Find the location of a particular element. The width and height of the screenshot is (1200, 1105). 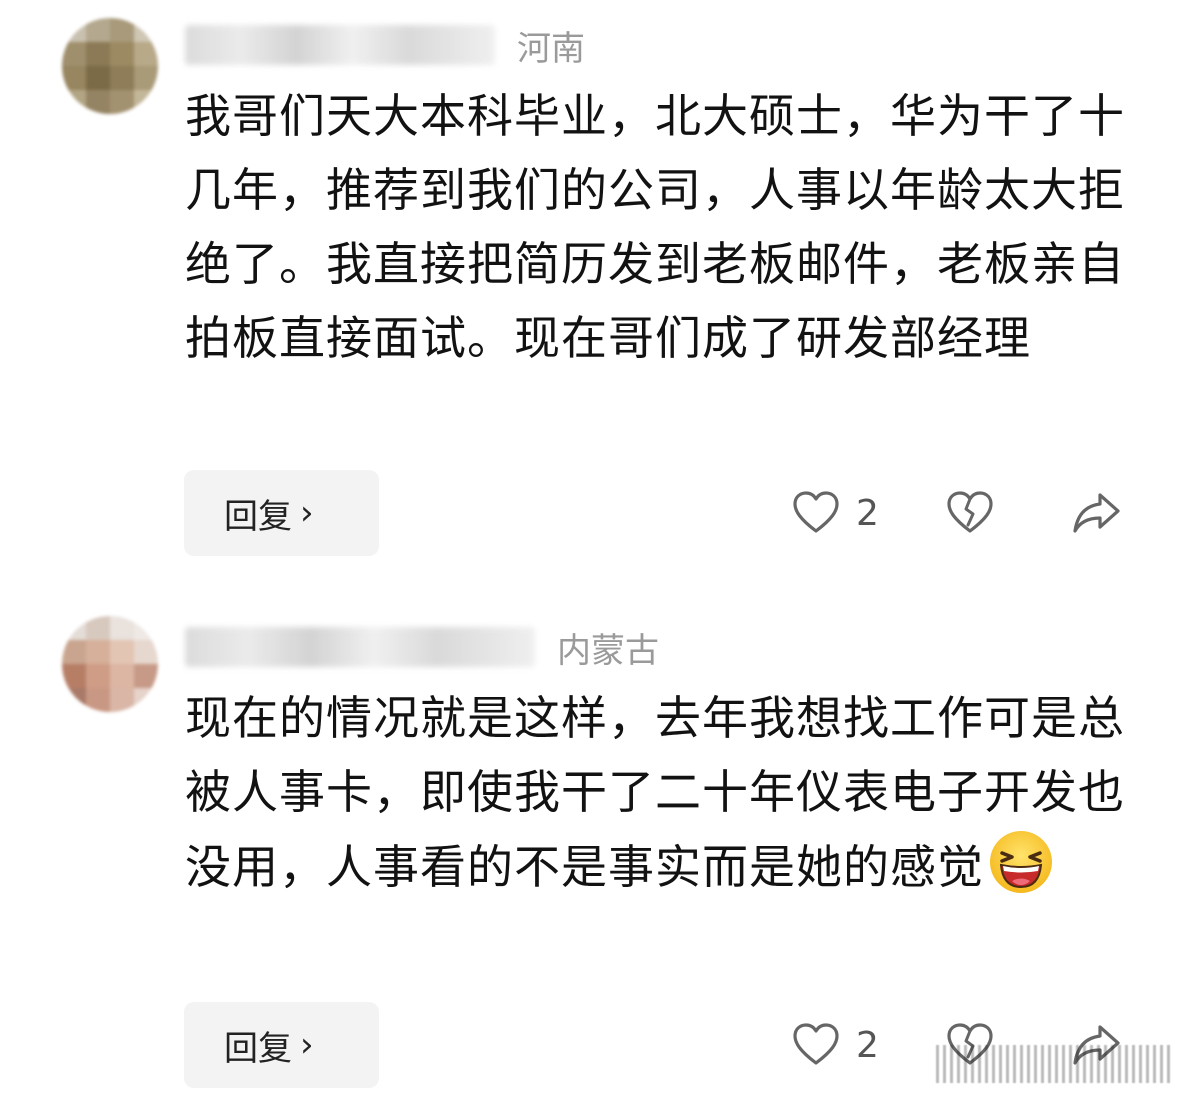

broken-heart-icon is located at coordinates (970, 513).